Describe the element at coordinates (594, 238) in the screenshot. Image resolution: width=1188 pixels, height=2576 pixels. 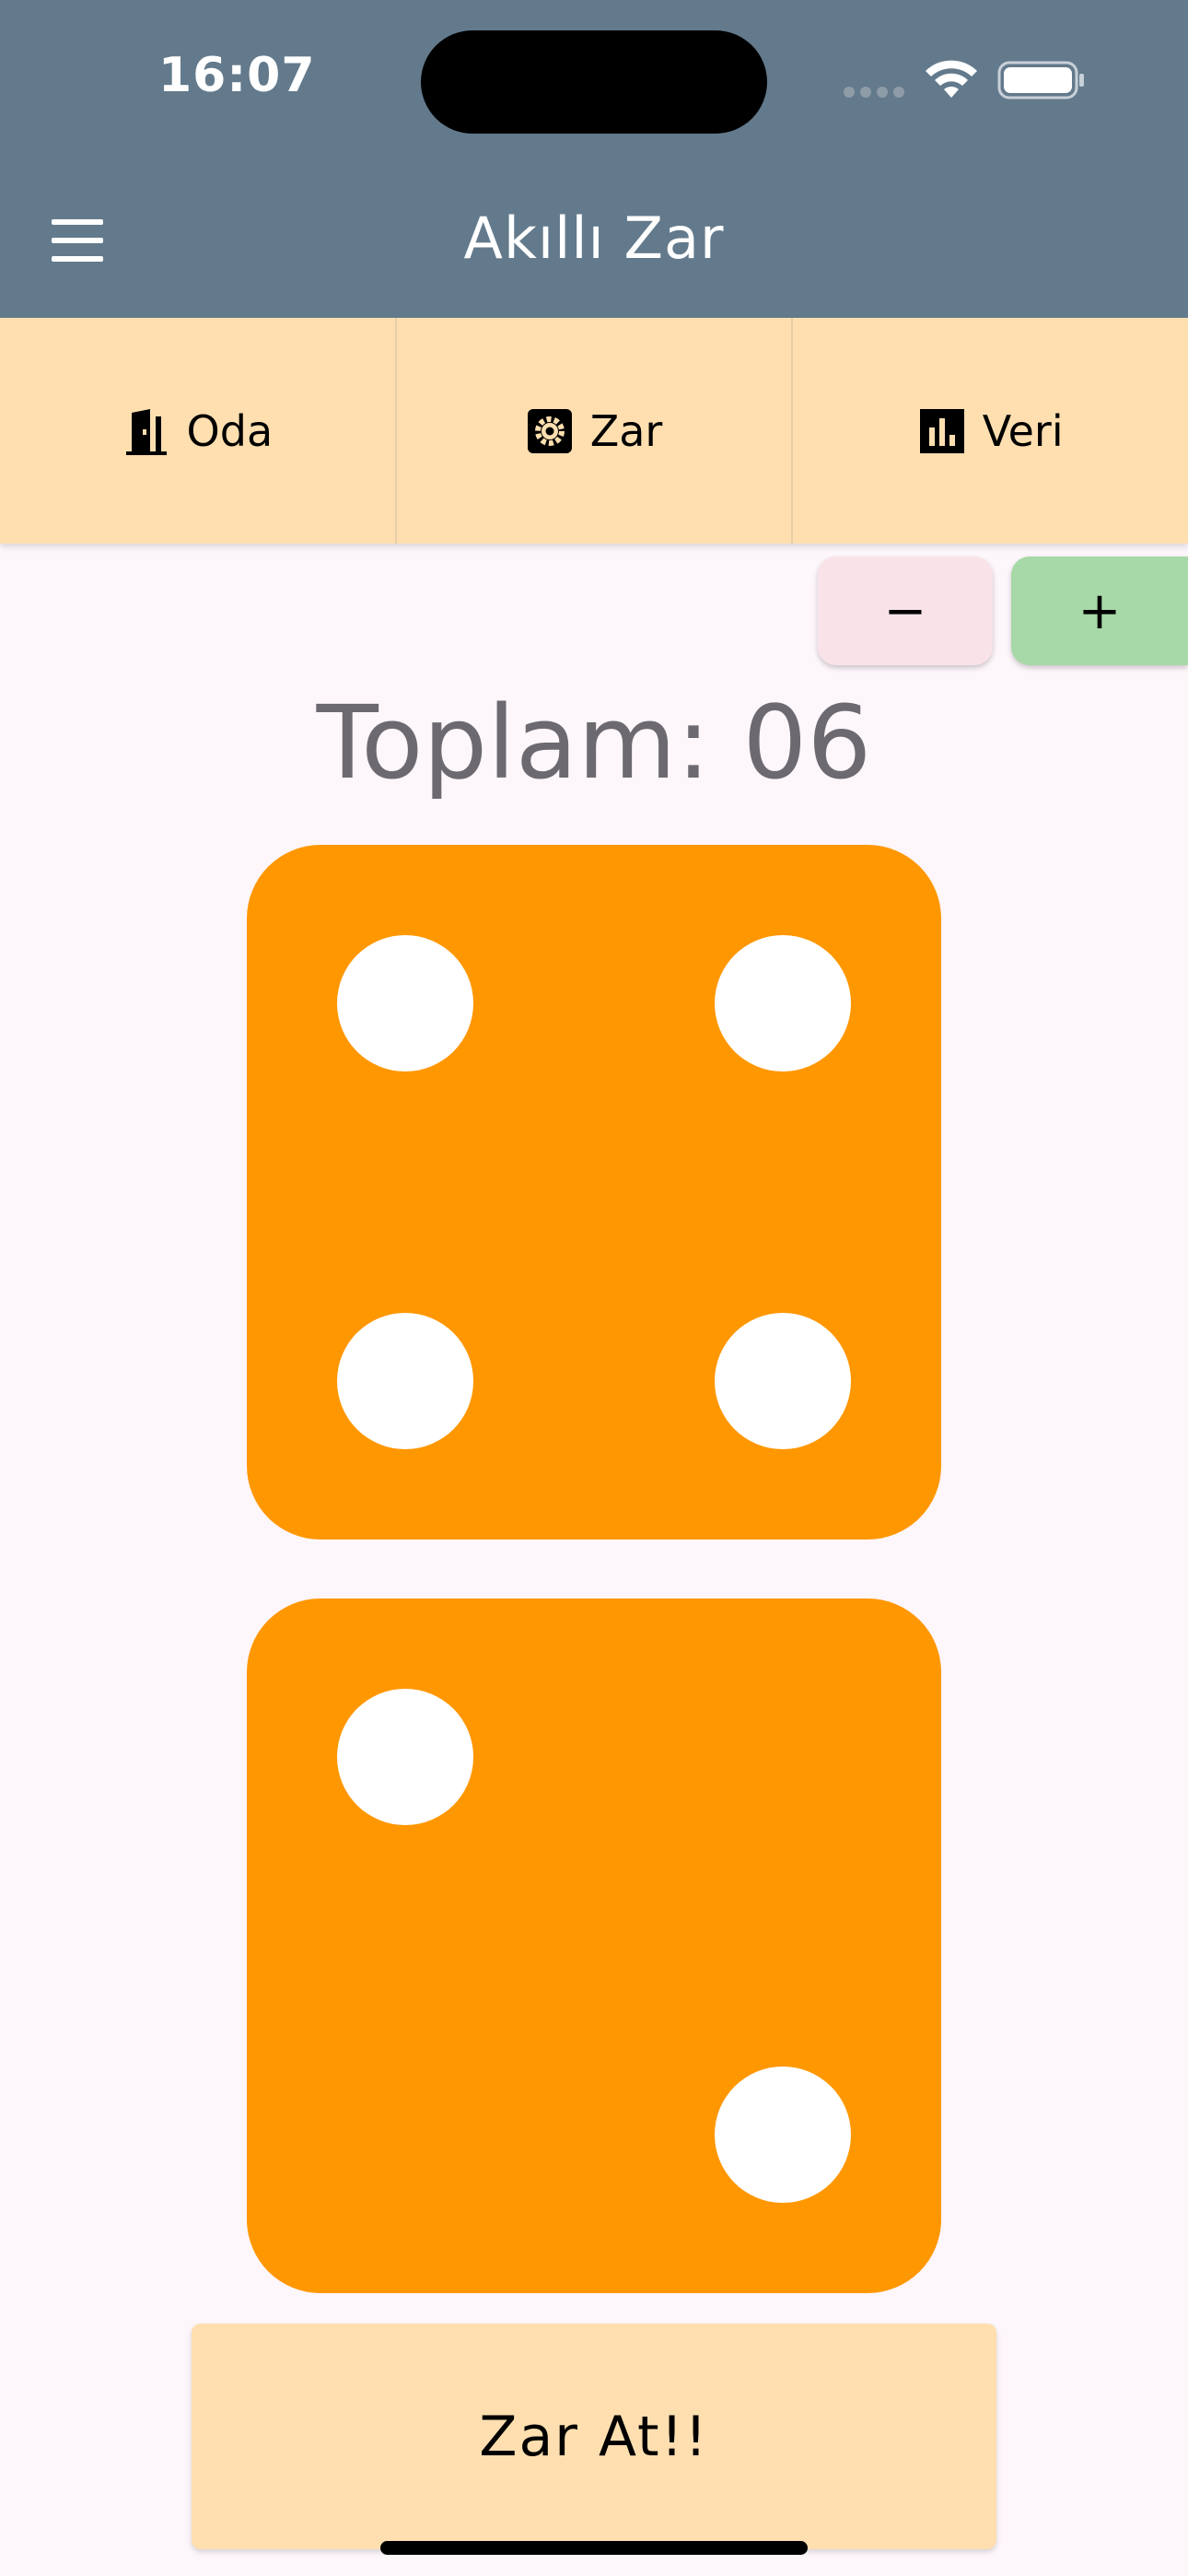
I see `app-title: Akıllı Zar` at that location.